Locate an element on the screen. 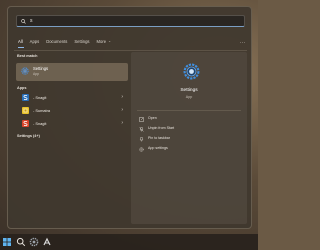  tab-documents: Documents is located at coordinates (56, 41).